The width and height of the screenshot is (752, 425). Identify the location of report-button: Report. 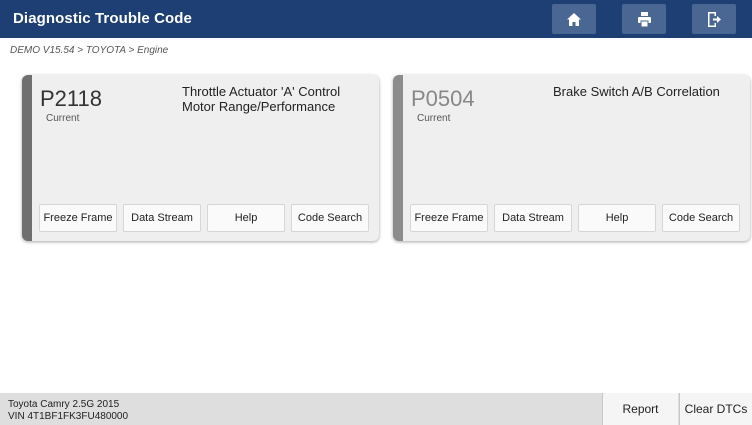
(640, 409).